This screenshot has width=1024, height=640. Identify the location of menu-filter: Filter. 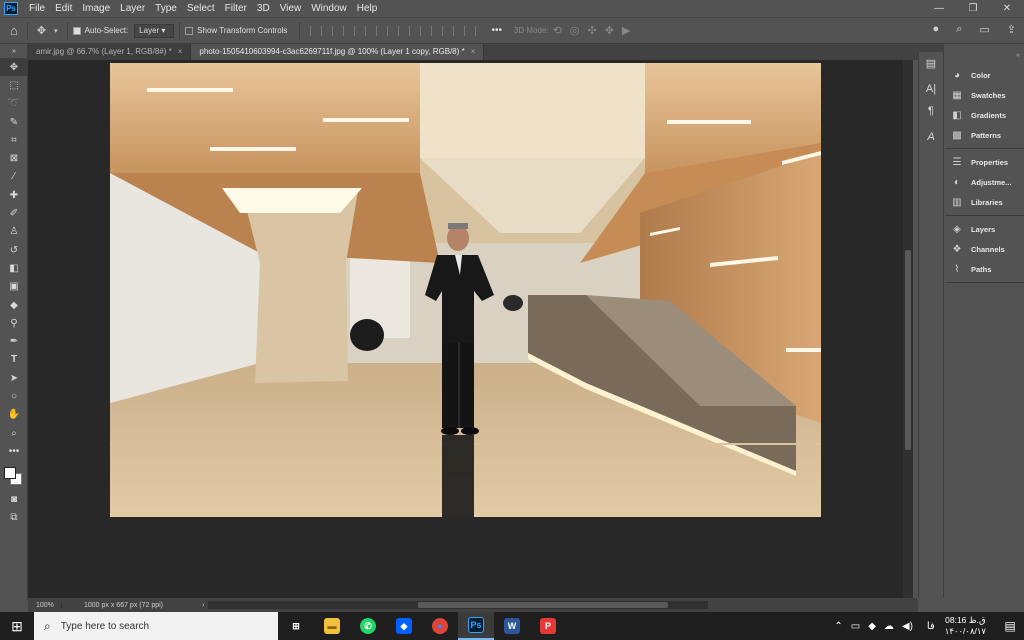
(236, 8).